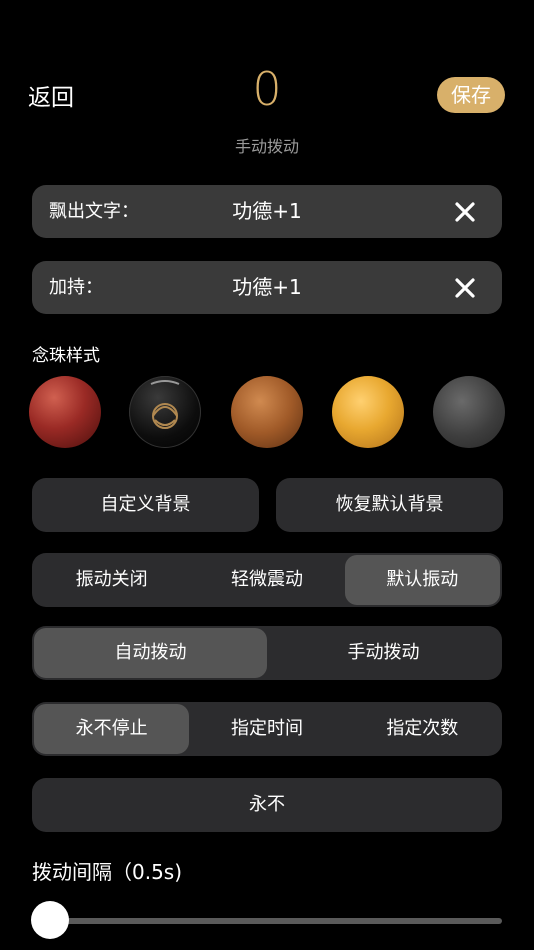 The height and width of the screenshot is (950, 534). I want to click on interval-slider-thumb, so click(50, 920).